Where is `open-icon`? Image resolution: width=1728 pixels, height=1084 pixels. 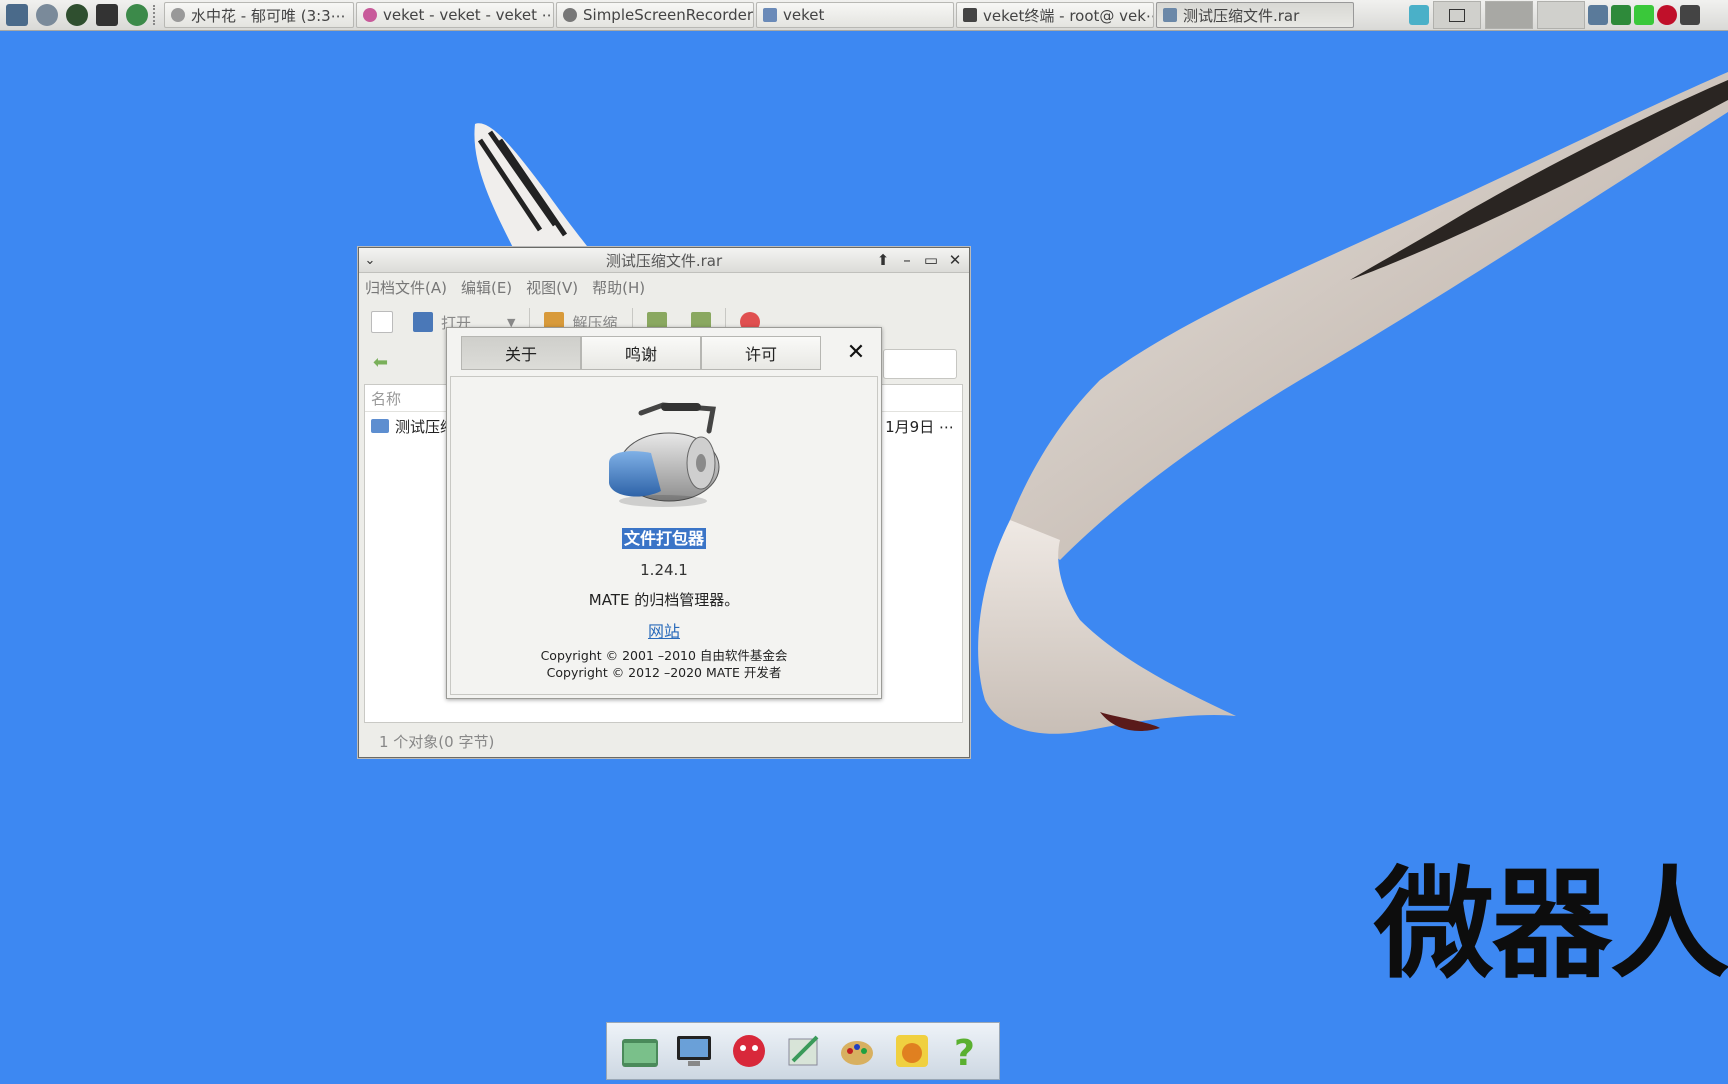
open-icon is located at coordinates (423, 322).